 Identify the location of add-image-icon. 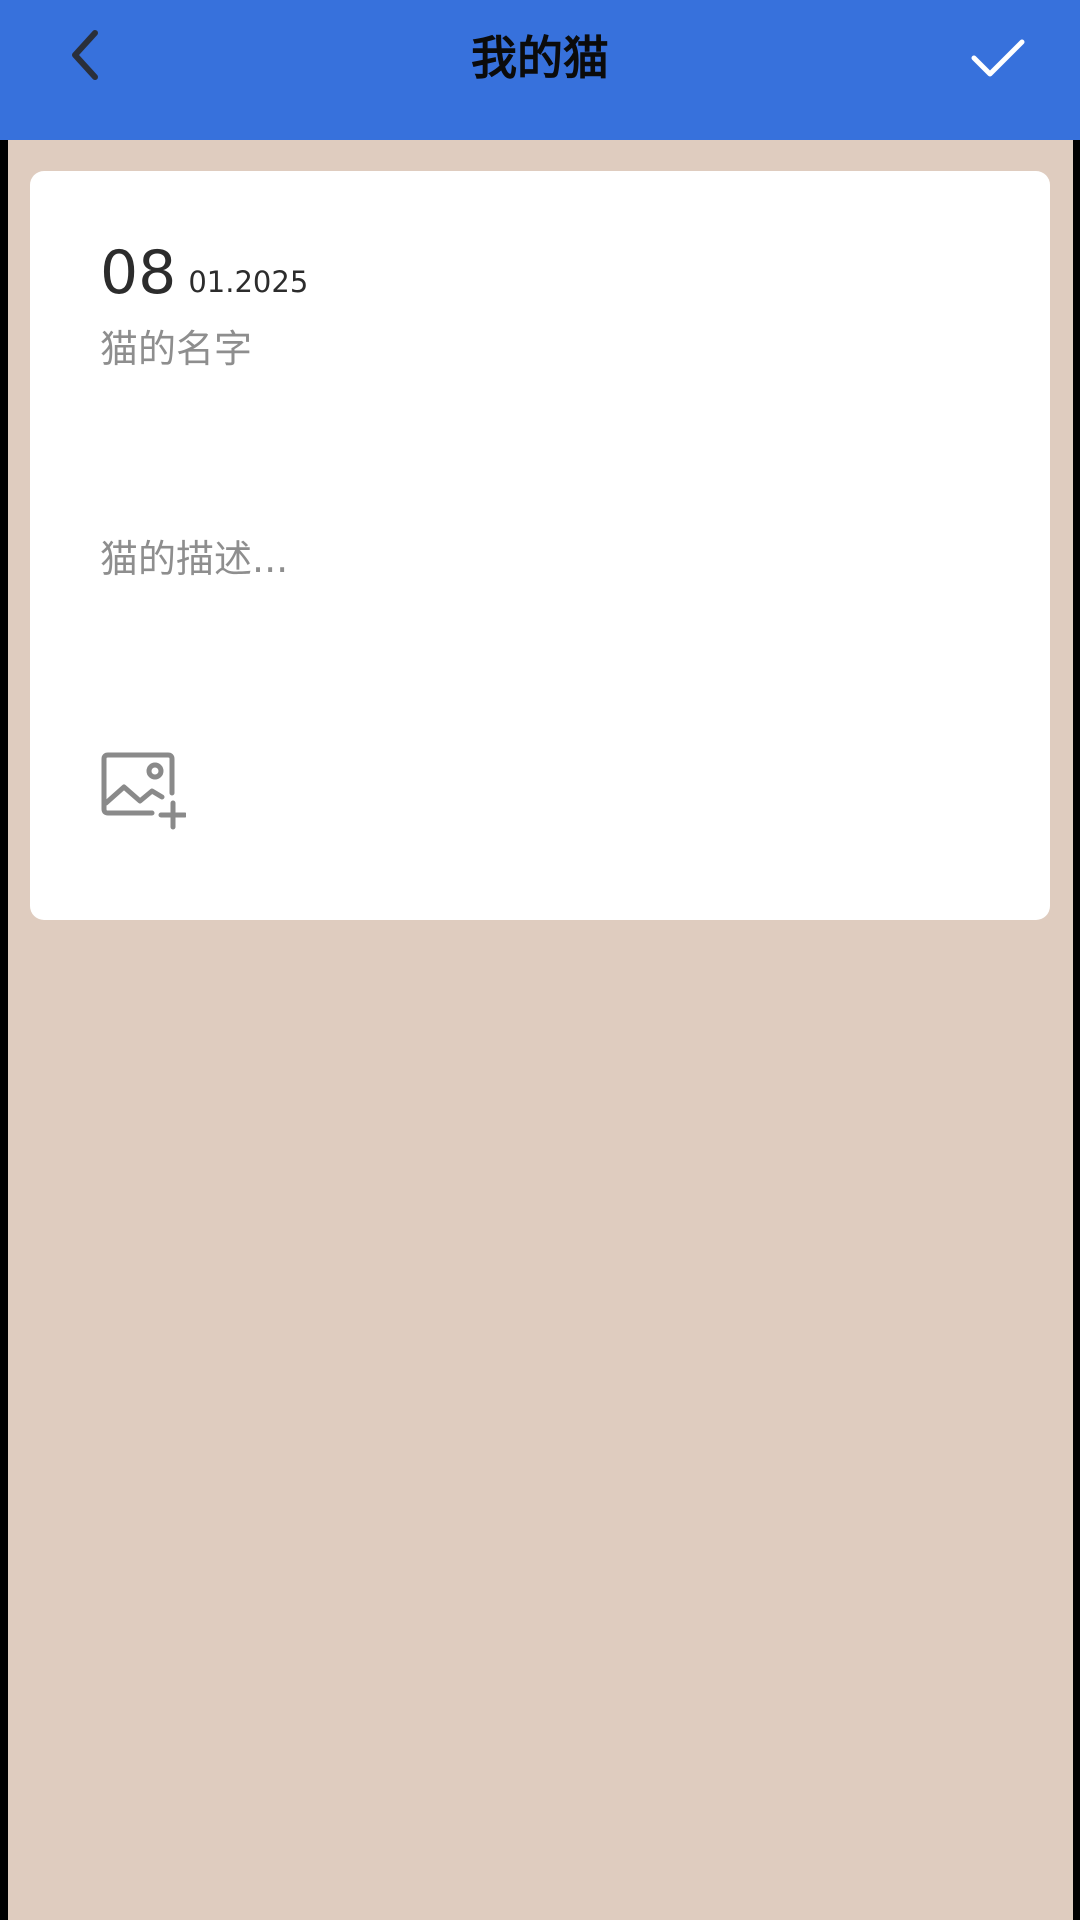
(144, 791).